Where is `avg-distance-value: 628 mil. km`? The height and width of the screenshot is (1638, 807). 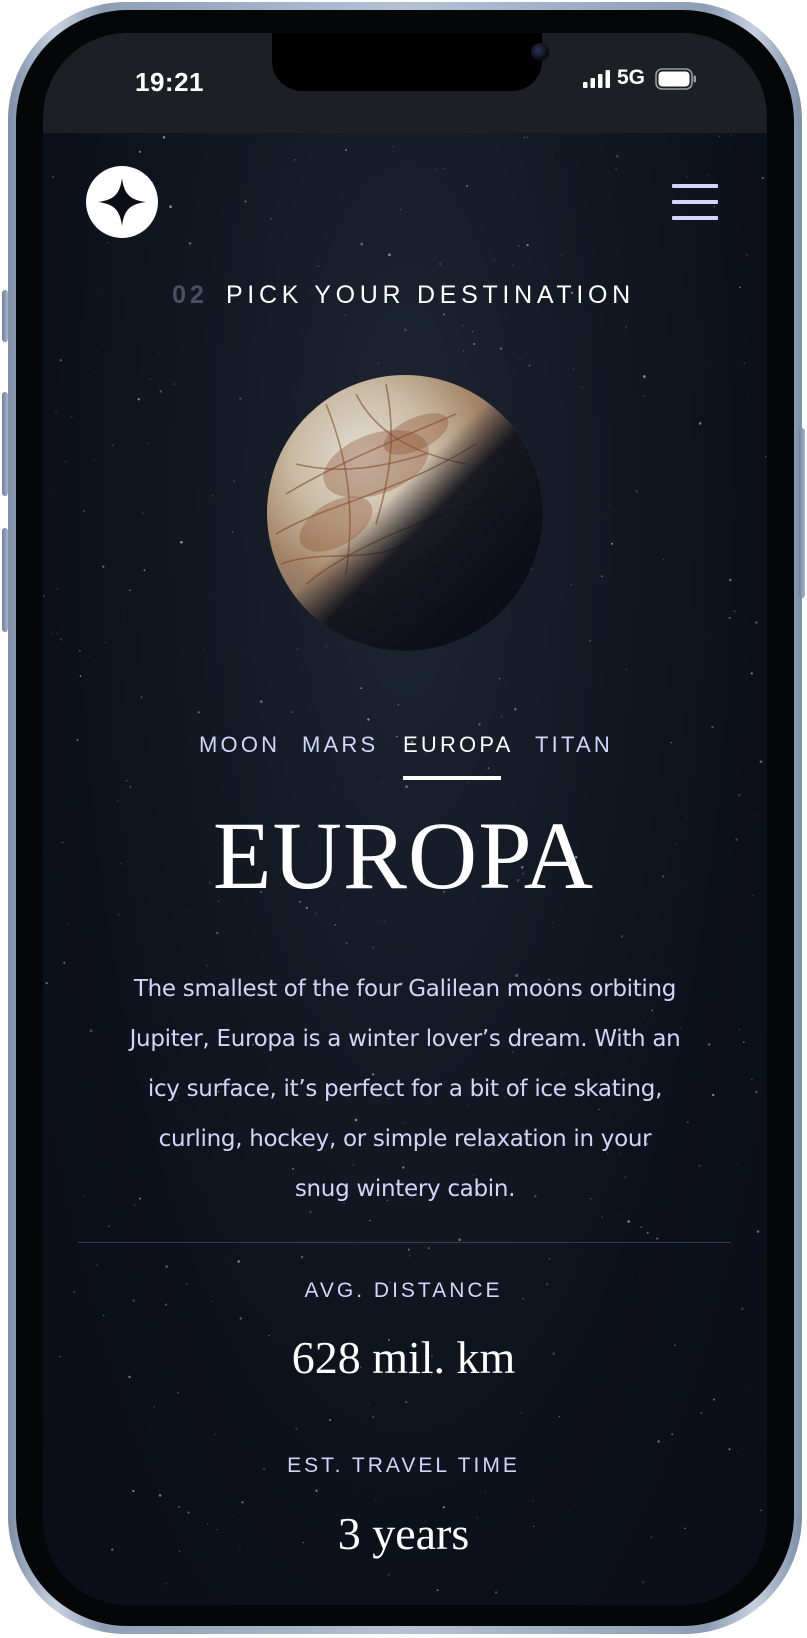
avg-distance-value: 628 mil. km is located at coordinates (403, 1357).